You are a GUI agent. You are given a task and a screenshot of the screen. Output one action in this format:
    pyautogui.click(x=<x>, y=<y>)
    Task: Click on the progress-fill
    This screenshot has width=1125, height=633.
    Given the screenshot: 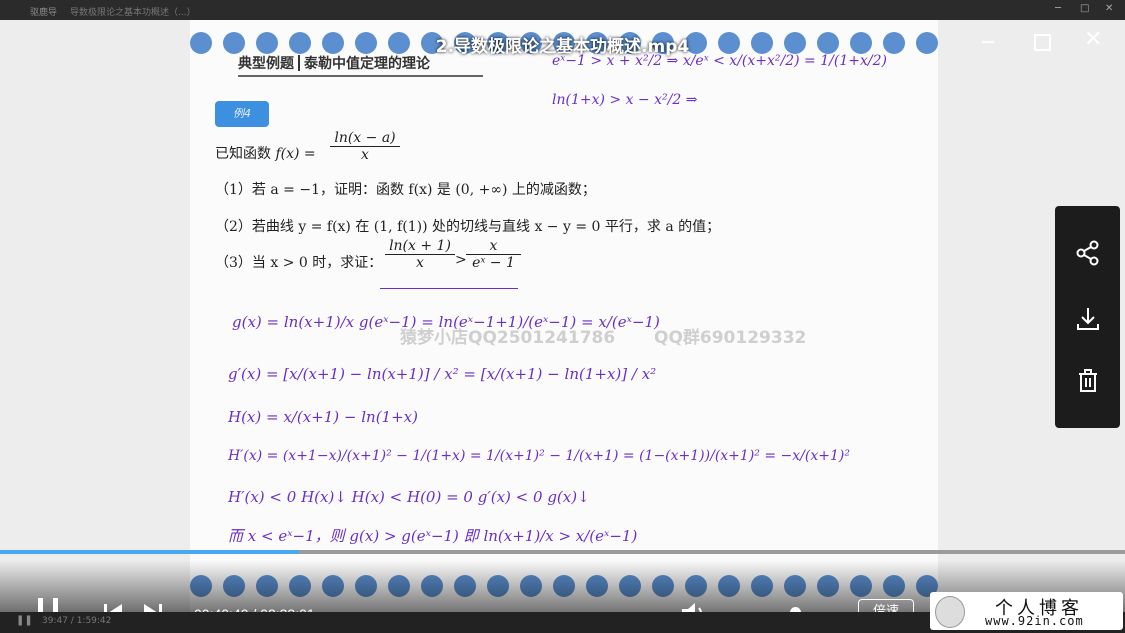 What is the action you would take?
    pyautogui.click(x=150, y=552)
    